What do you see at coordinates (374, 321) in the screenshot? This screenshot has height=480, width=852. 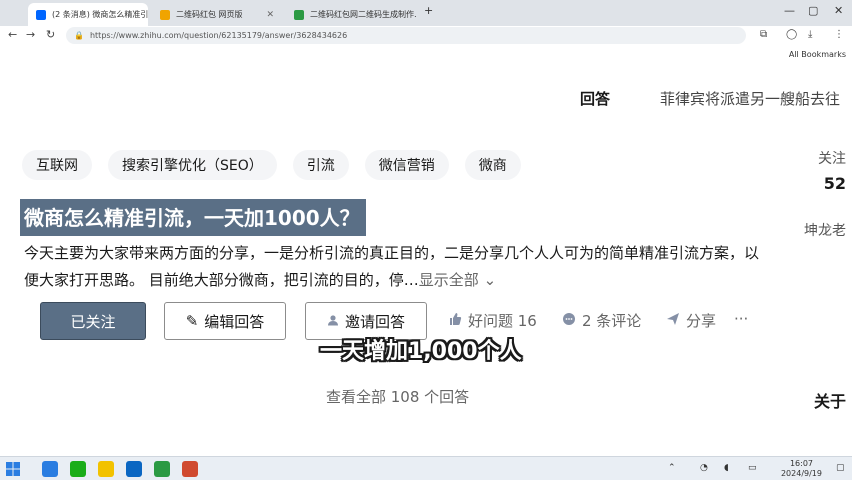 I see `invite-answer-label: 邀请回答` at bounding box center [374, 321].